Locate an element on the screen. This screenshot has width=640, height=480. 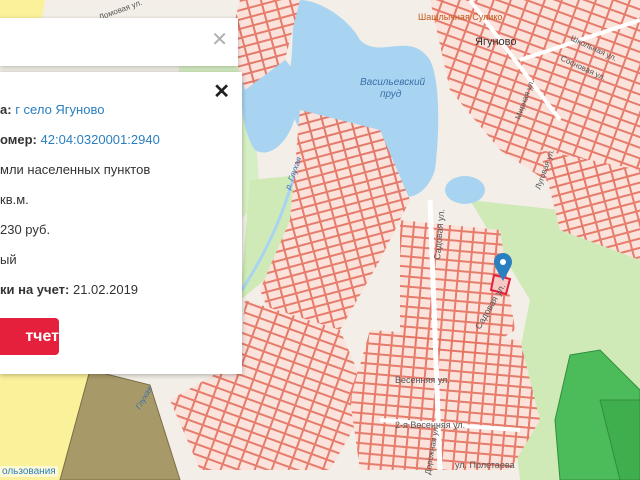
report-button: тчет is located at coordinates (29, 336).